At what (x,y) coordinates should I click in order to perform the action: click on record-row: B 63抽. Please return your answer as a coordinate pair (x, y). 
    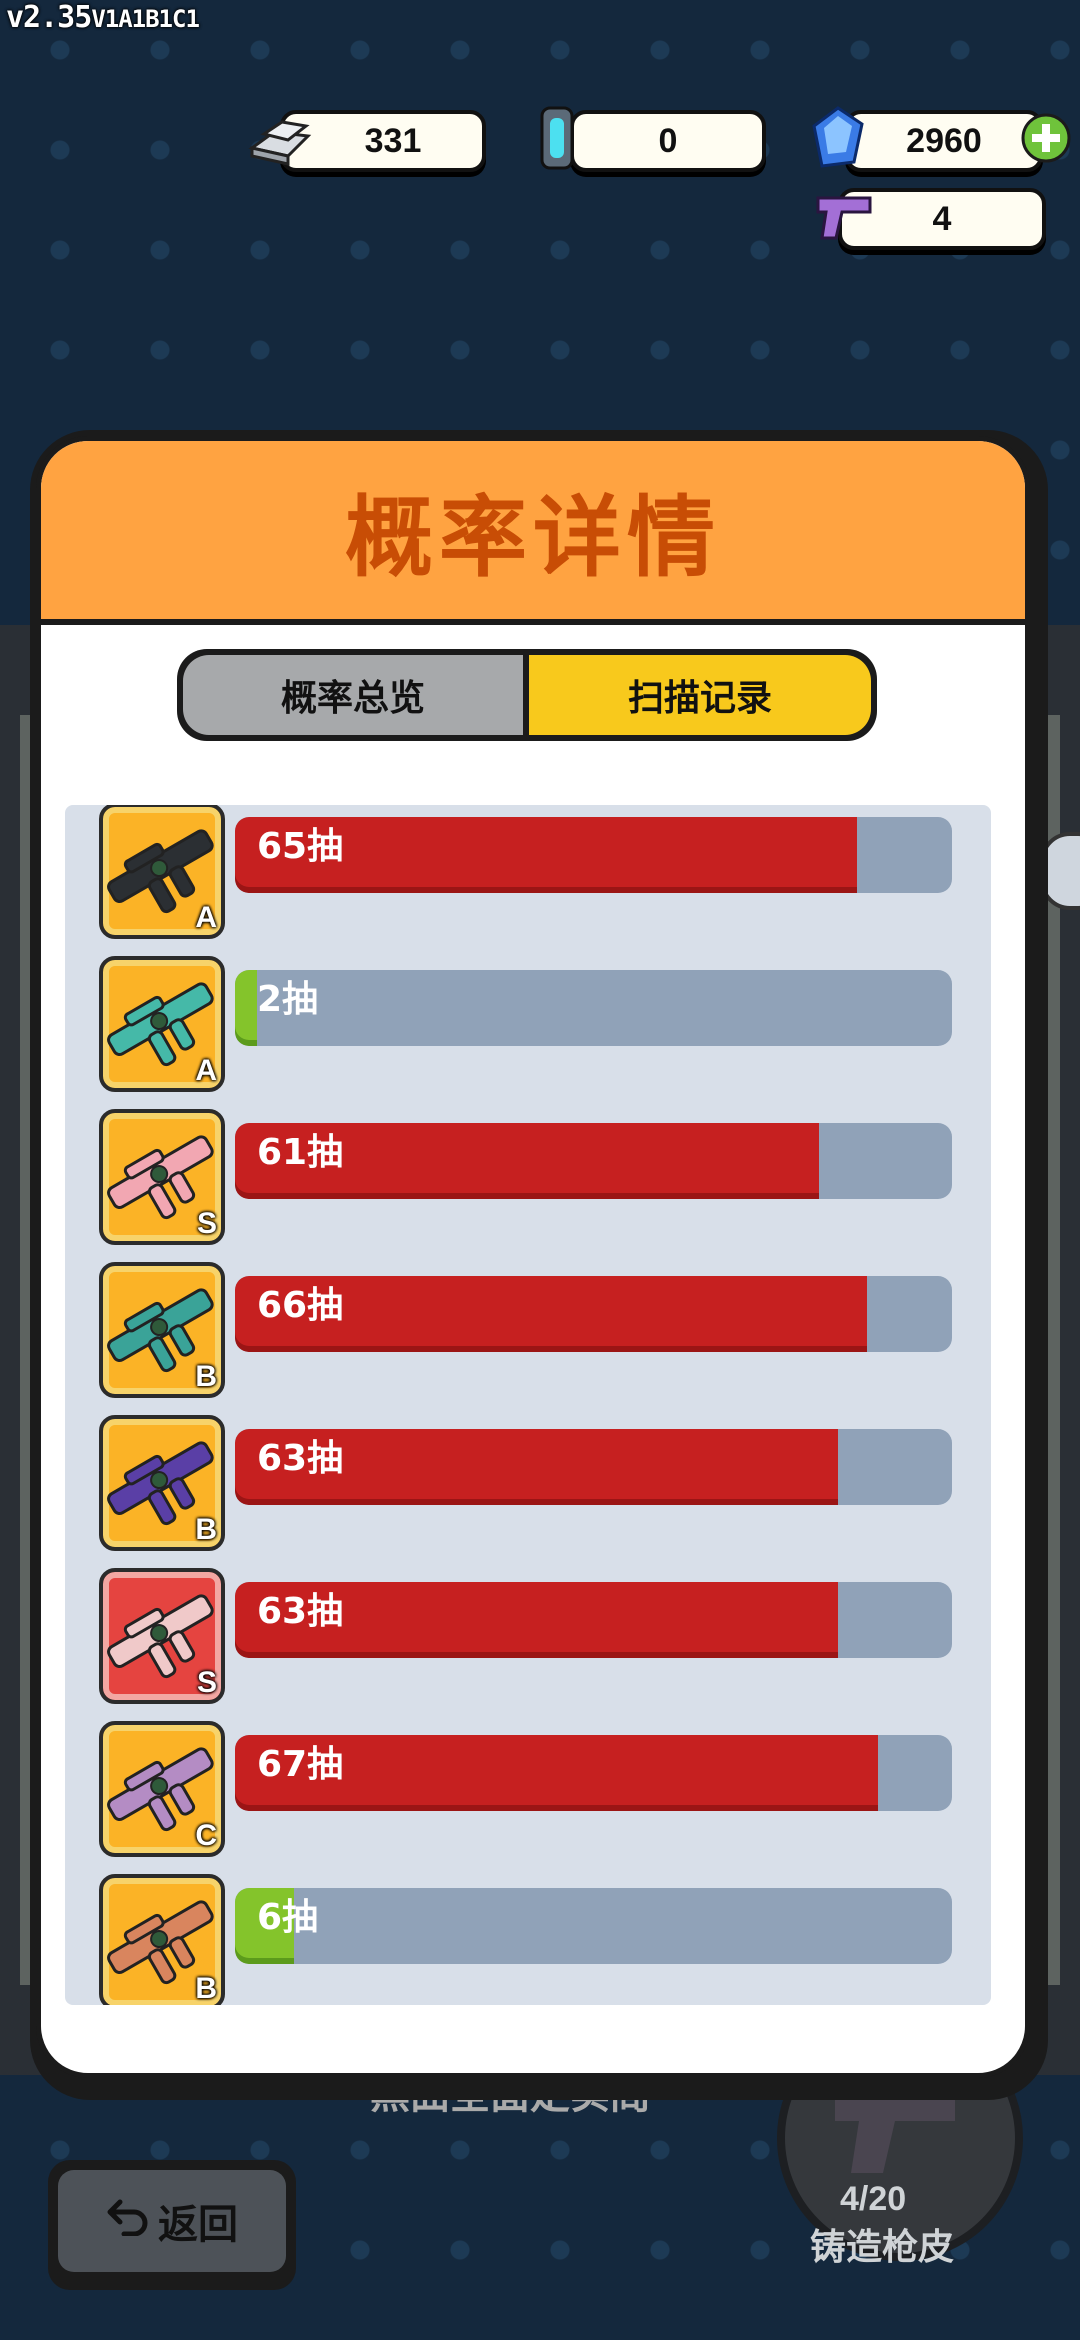
    Looking at the image, I should click on (528, 1492).